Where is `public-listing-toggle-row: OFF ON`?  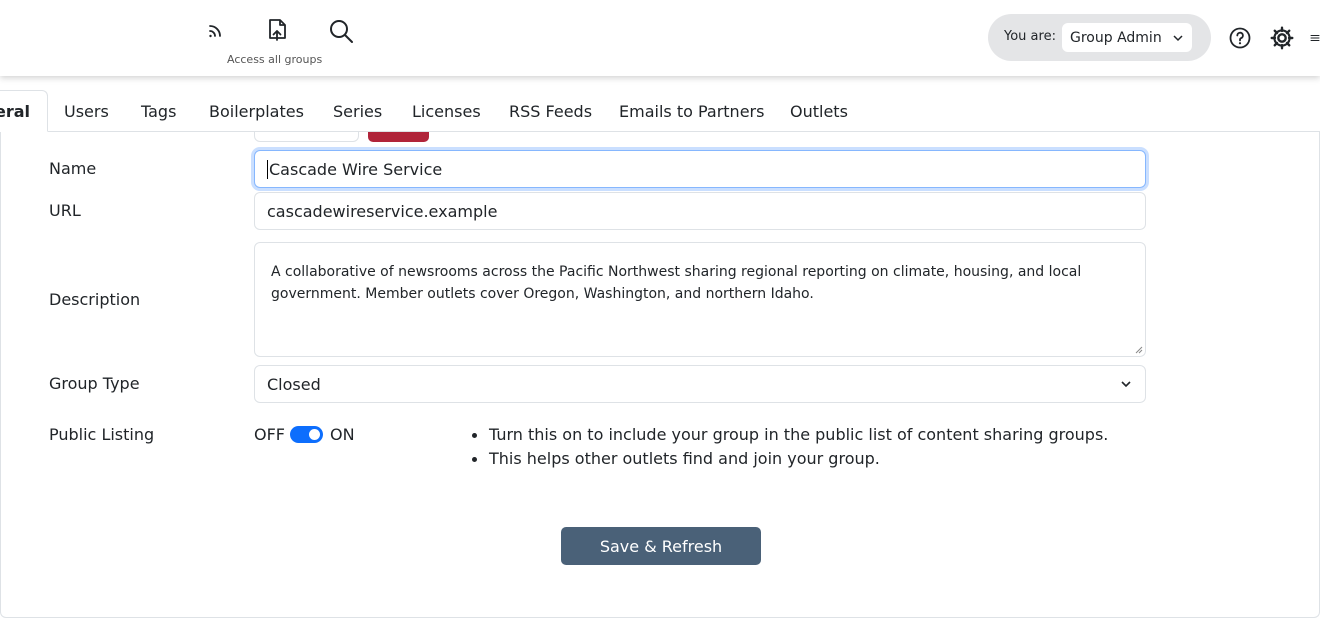 public-listing-toggle-row: OFF ON is located at coordinates (304, 434).